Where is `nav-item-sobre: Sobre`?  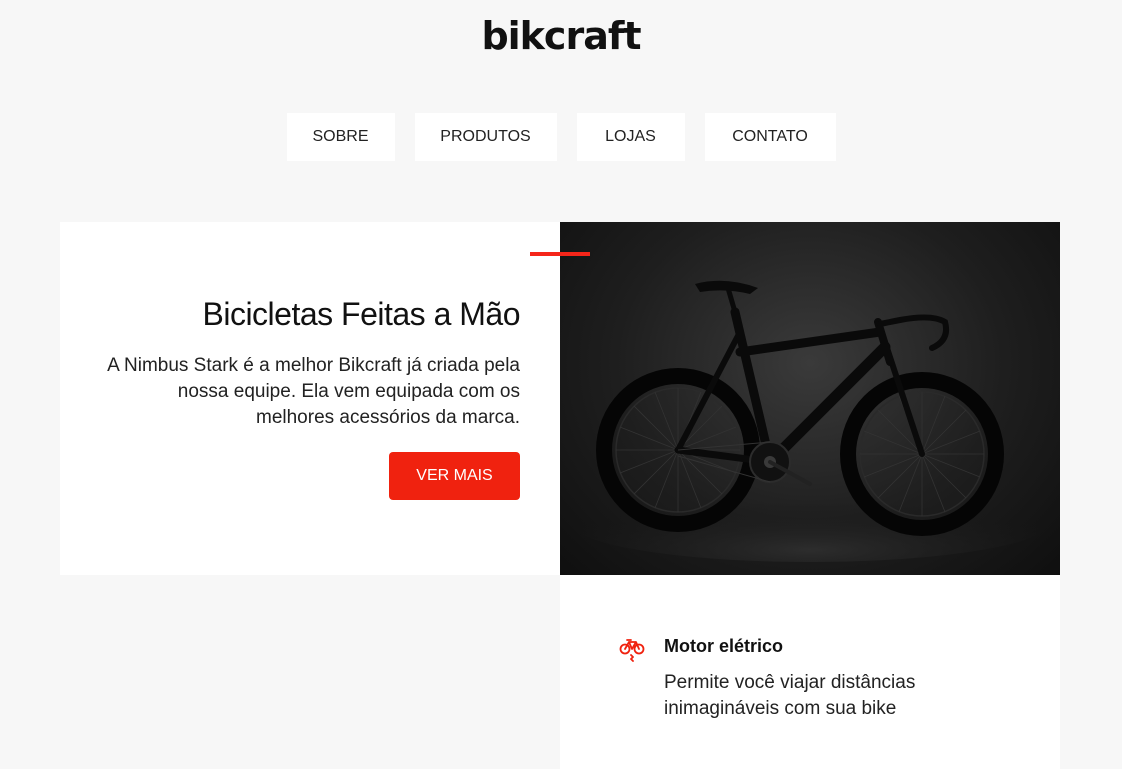
nav-item-sobre: Sobre is located at coordinates (340, 137).